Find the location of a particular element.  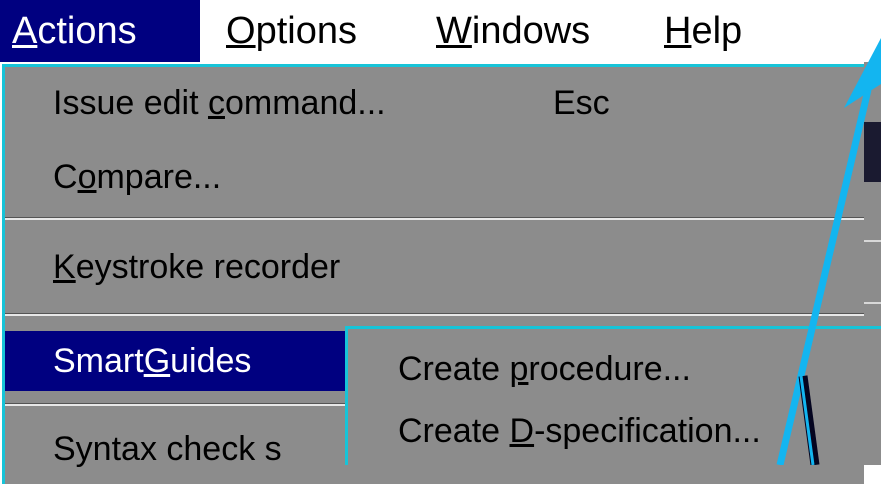

annotation-arrowhead-icon is located at coordinates (862, 73).